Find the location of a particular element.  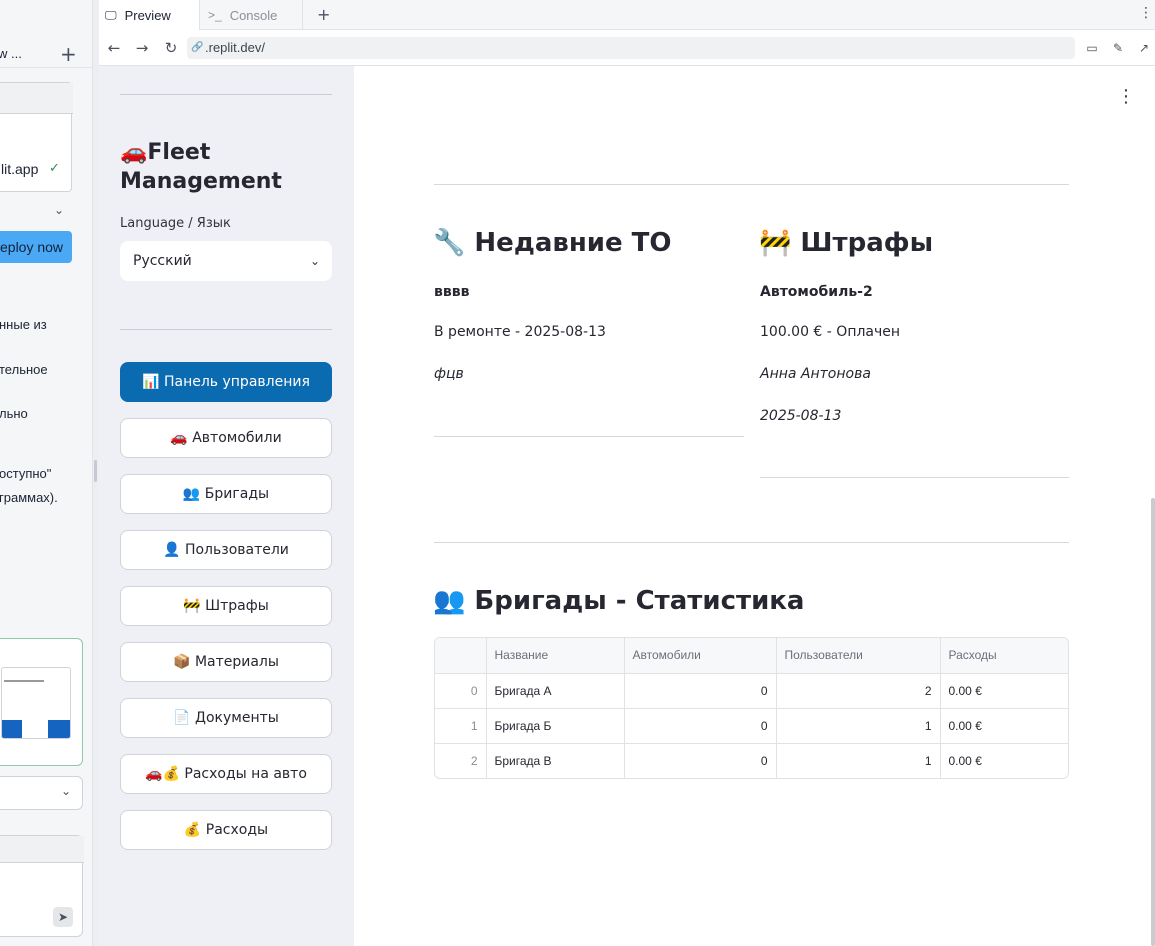

url-bar: ← → ↻ 🔗 .replit.dev/ ▭ ✎ ↗ is located at coordinates (627, 48).